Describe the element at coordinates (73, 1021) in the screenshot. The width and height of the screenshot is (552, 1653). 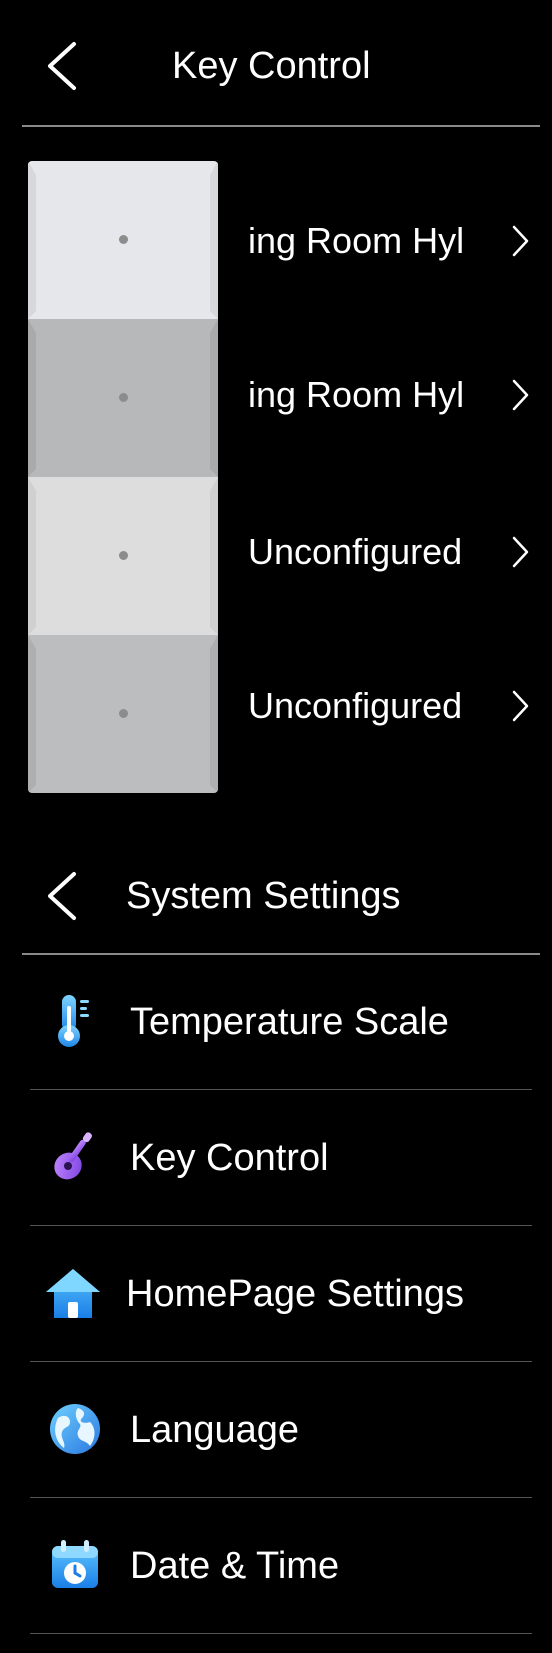
I see `thermometer-icon` at that location.